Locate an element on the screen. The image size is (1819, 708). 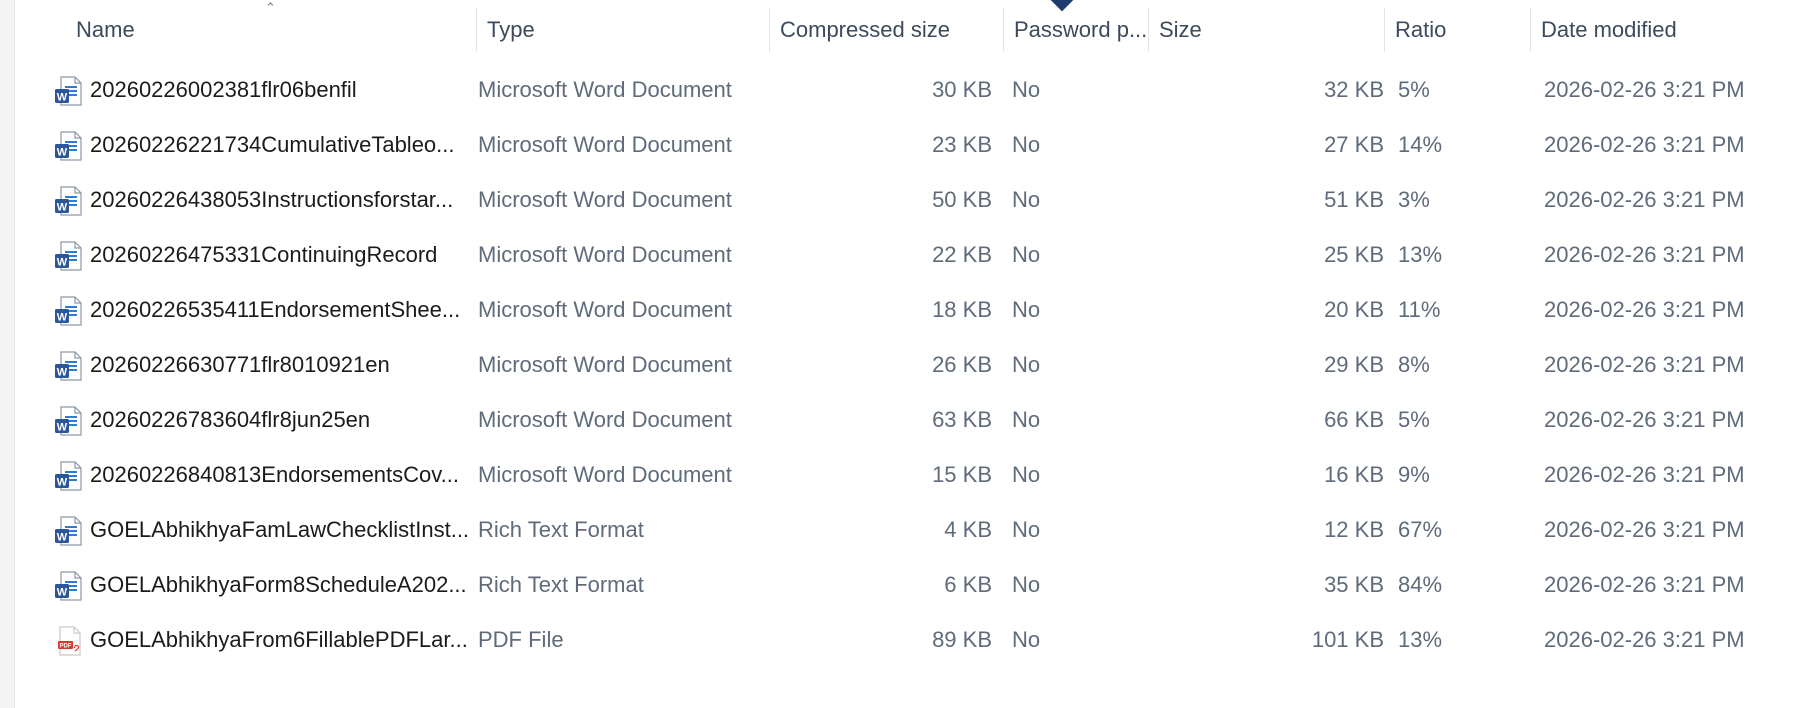
column-header-ratio: Ratio is located at coordinates (1457, 30).